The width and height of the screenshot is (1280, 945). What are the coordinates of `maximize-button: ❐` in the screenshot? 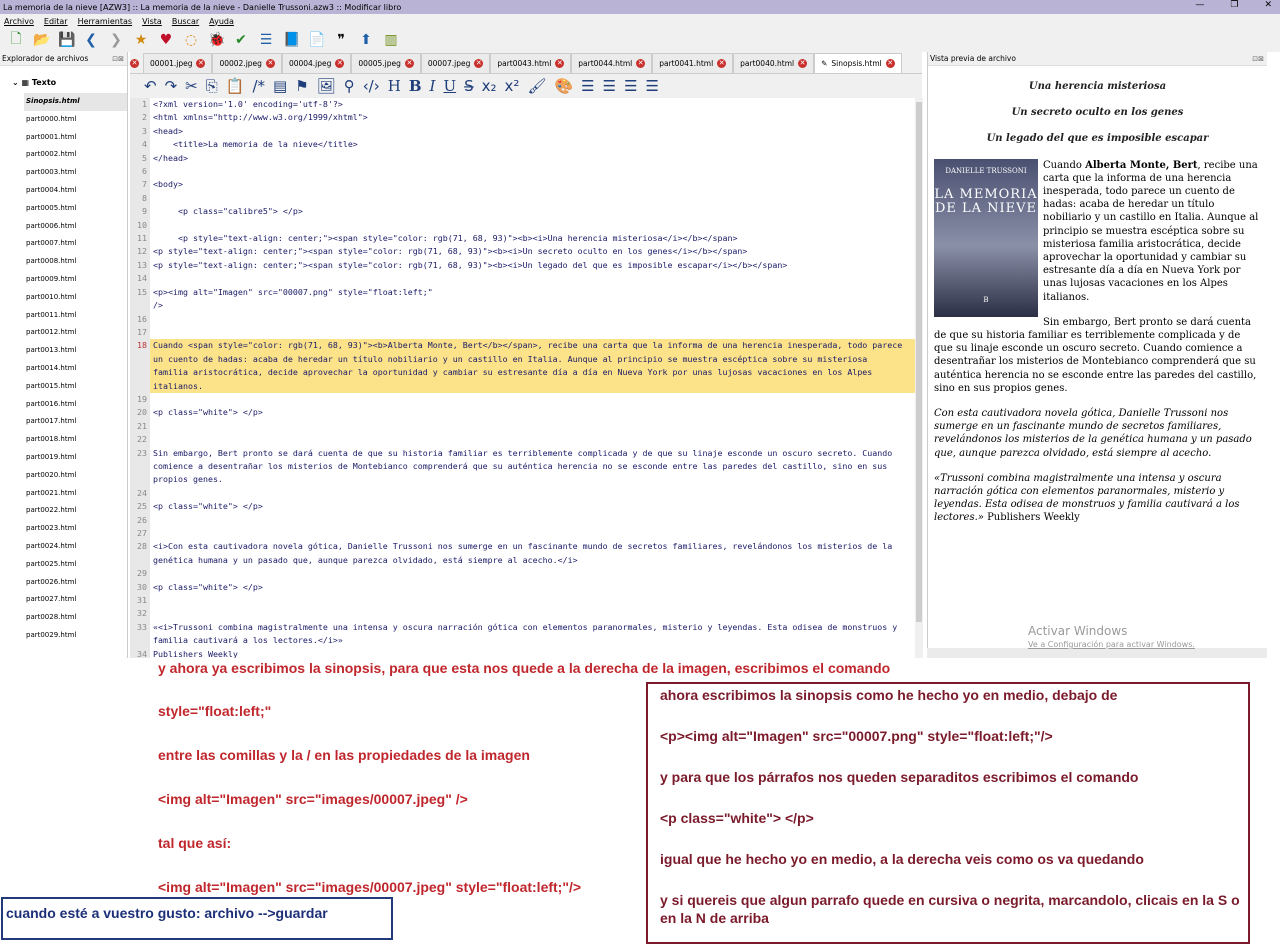 It's located at (1234, 5).